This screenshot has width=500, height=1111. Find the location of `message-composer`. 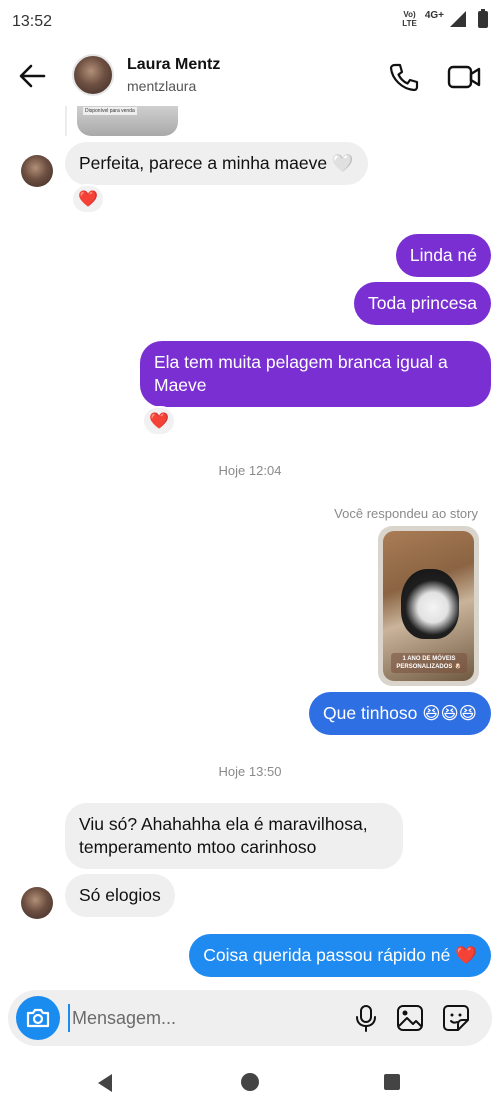

message-composer is located at coordinates (250, 1018).